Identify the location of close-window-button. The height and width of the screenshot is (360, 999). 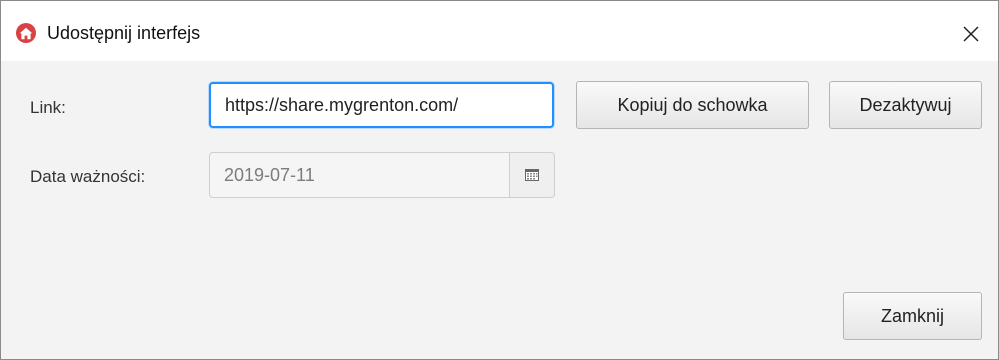
(971, 34).